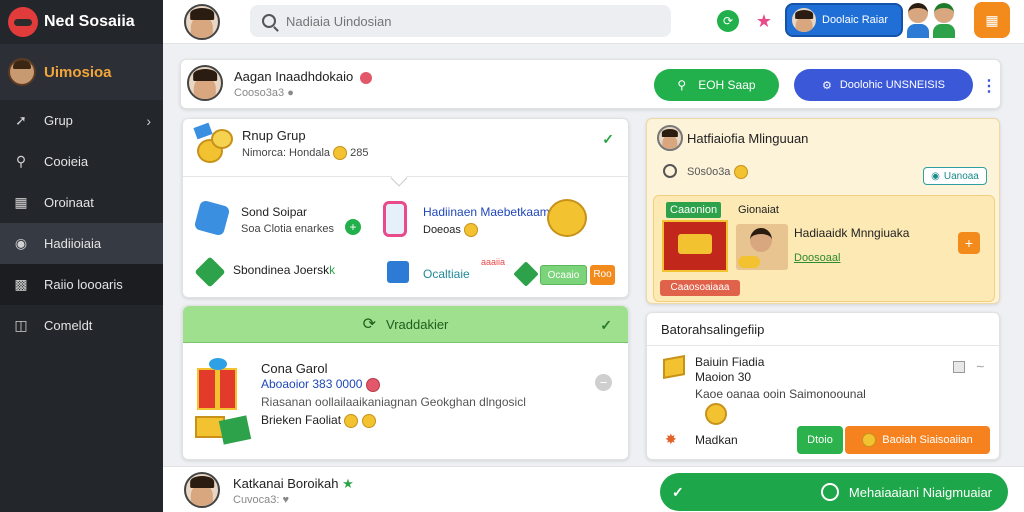 The image size is (1024, 512). I want to click on green-action-button: Dtoio, so click(820, 440).